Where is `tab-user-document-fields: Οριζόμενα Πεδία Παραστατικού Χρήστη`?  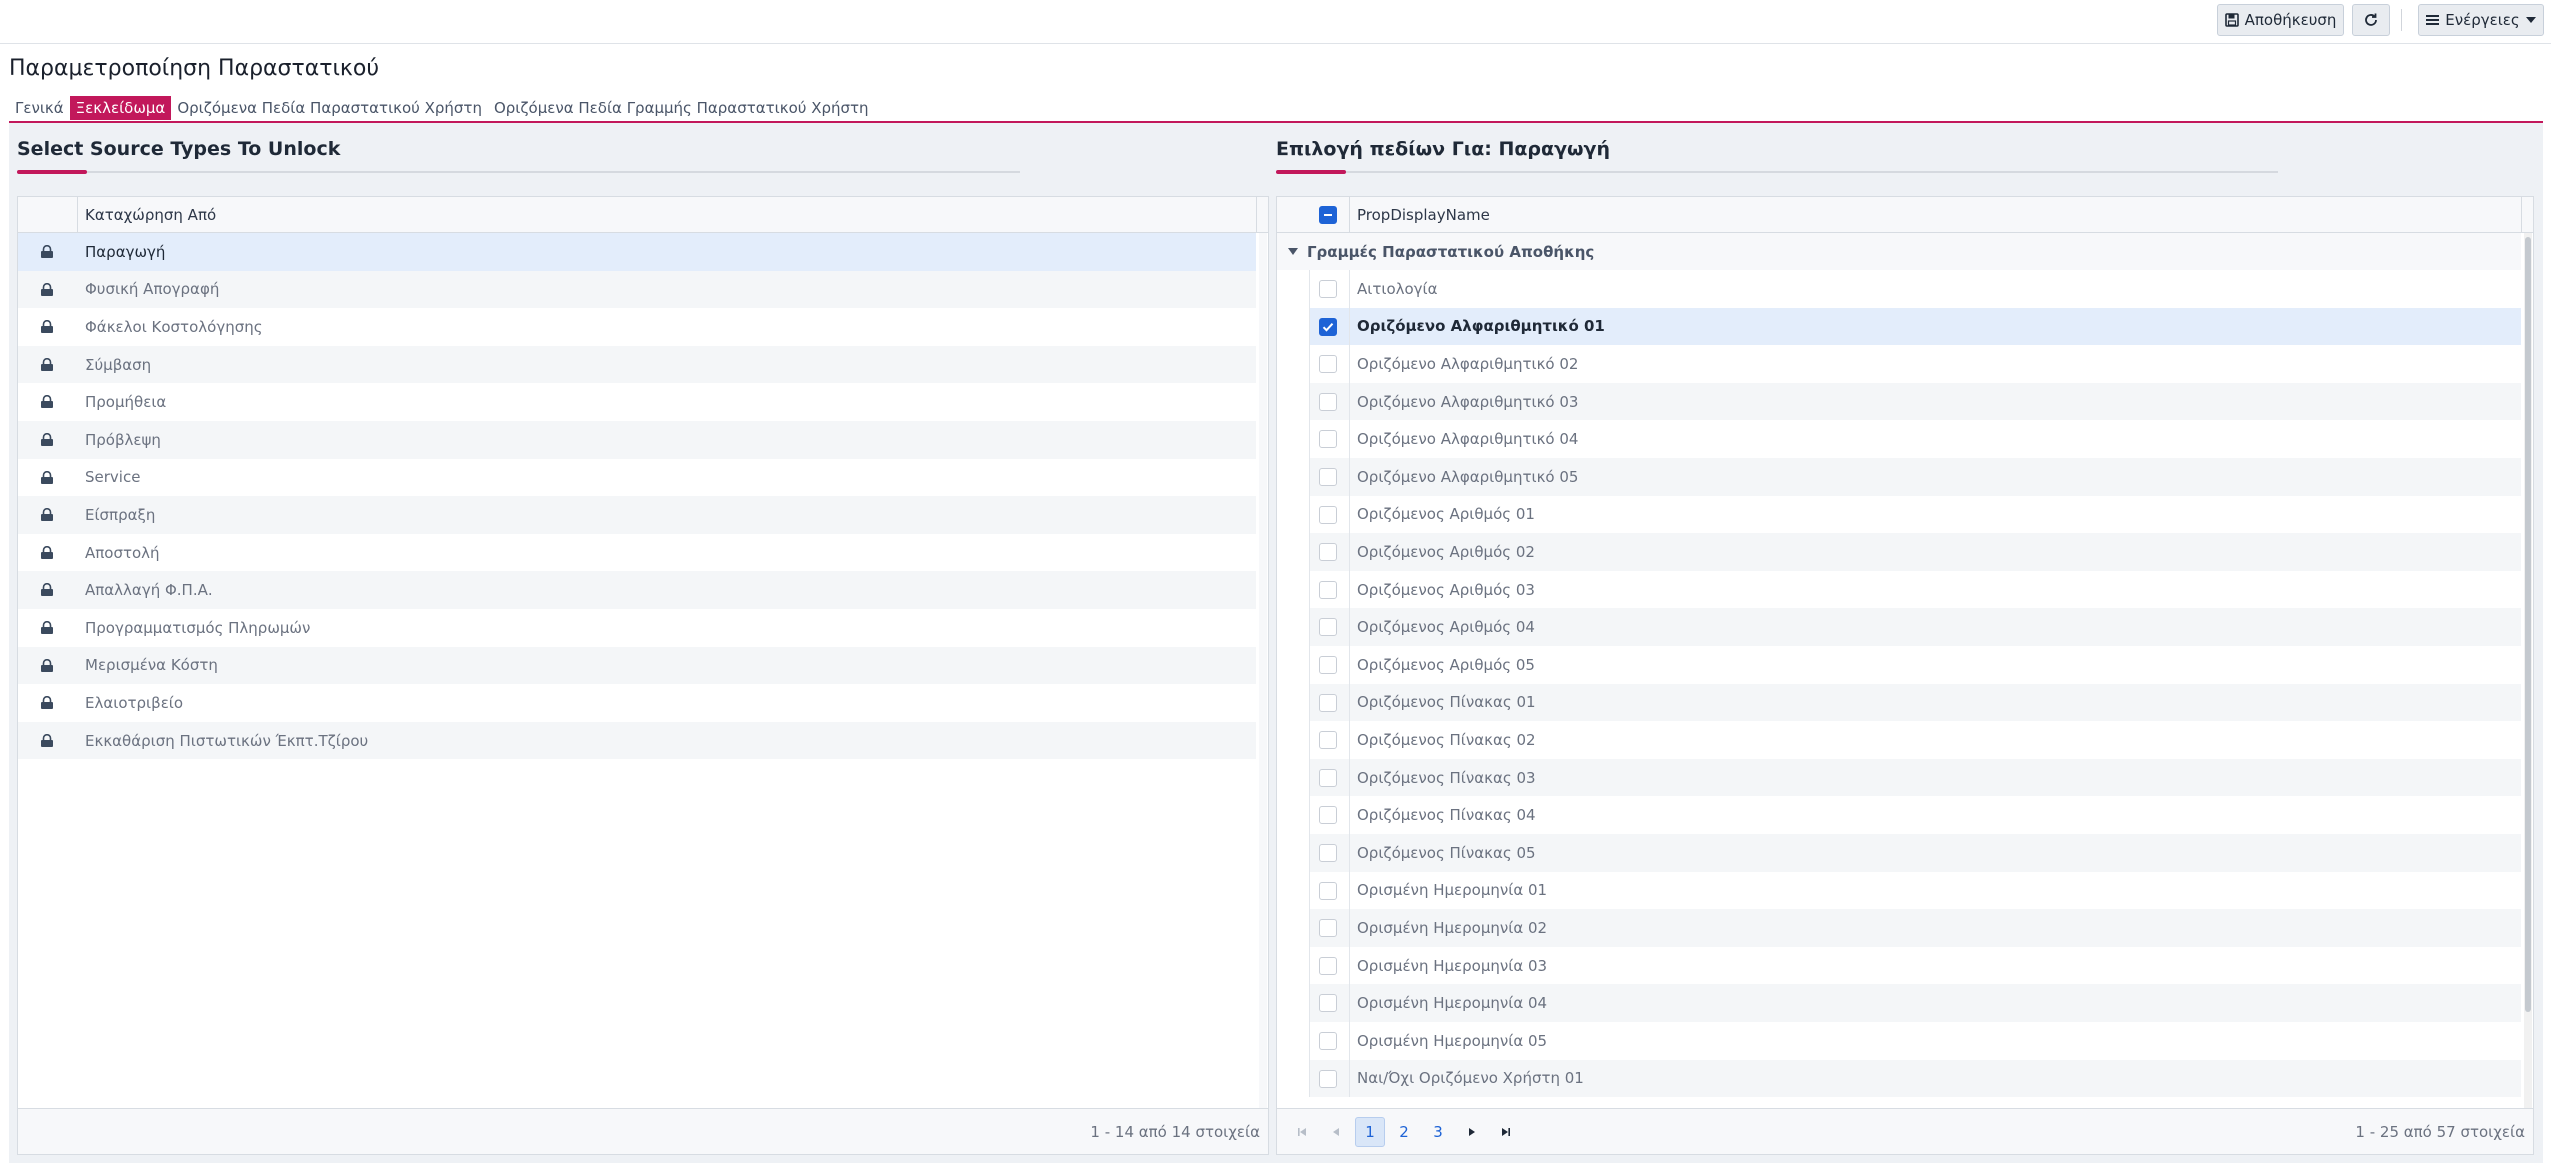 tab-user-document-fields: Οριζόμενα Πεδία Παραστατικού Χρήστη is located at coordinates (329, 108).